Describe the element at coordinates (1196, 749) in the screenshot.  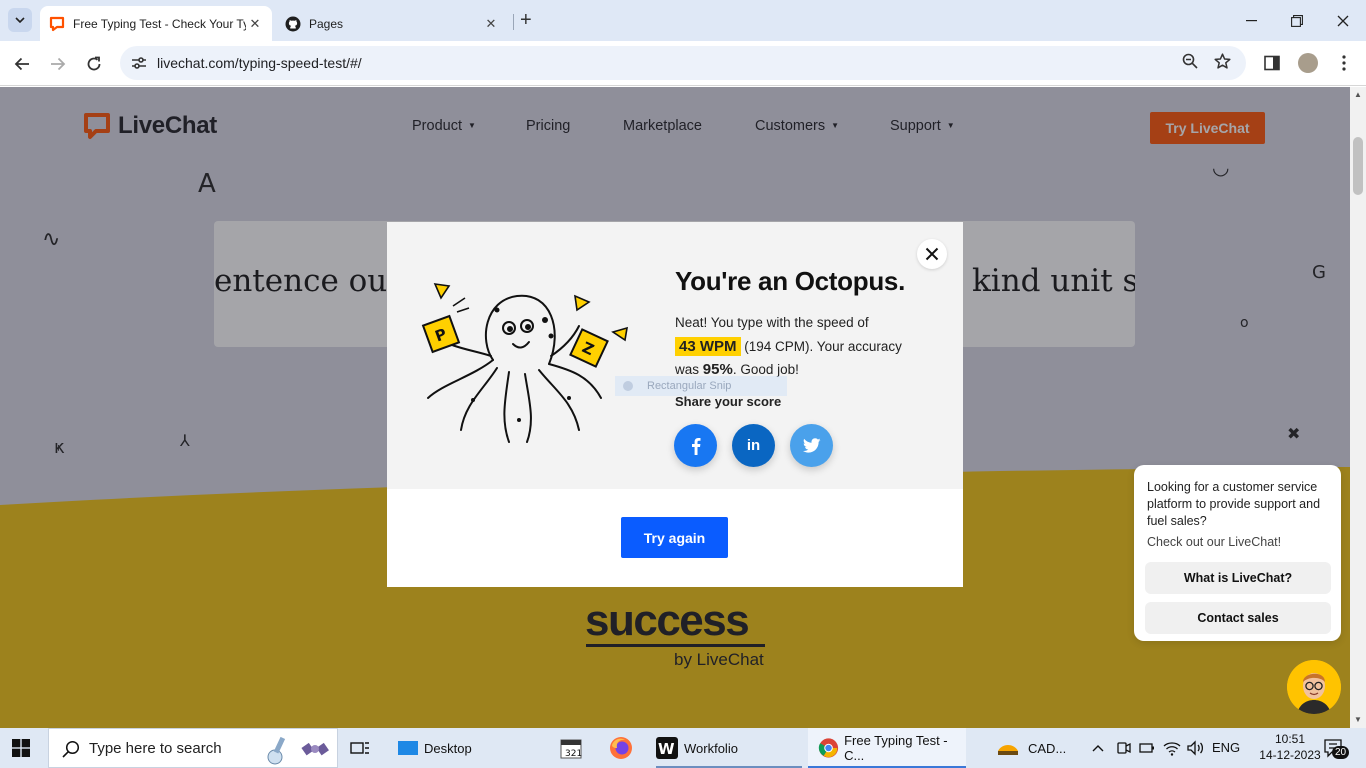
I see `volume-icon` at that location.